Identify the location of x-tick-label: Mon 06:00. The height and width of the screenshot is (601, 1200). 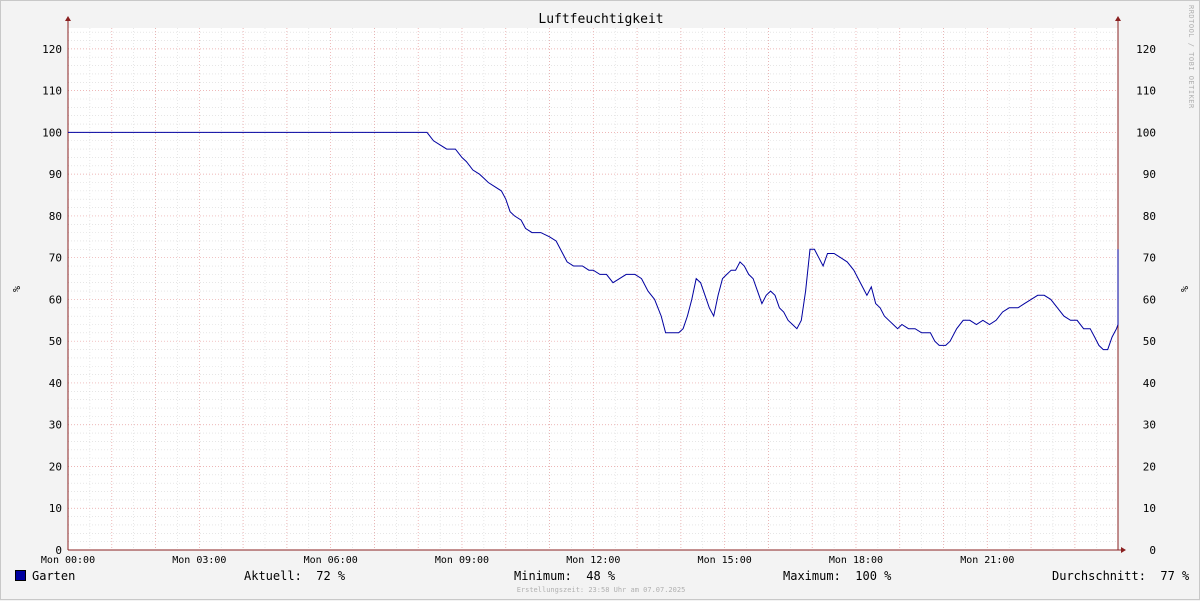
(331, 560).